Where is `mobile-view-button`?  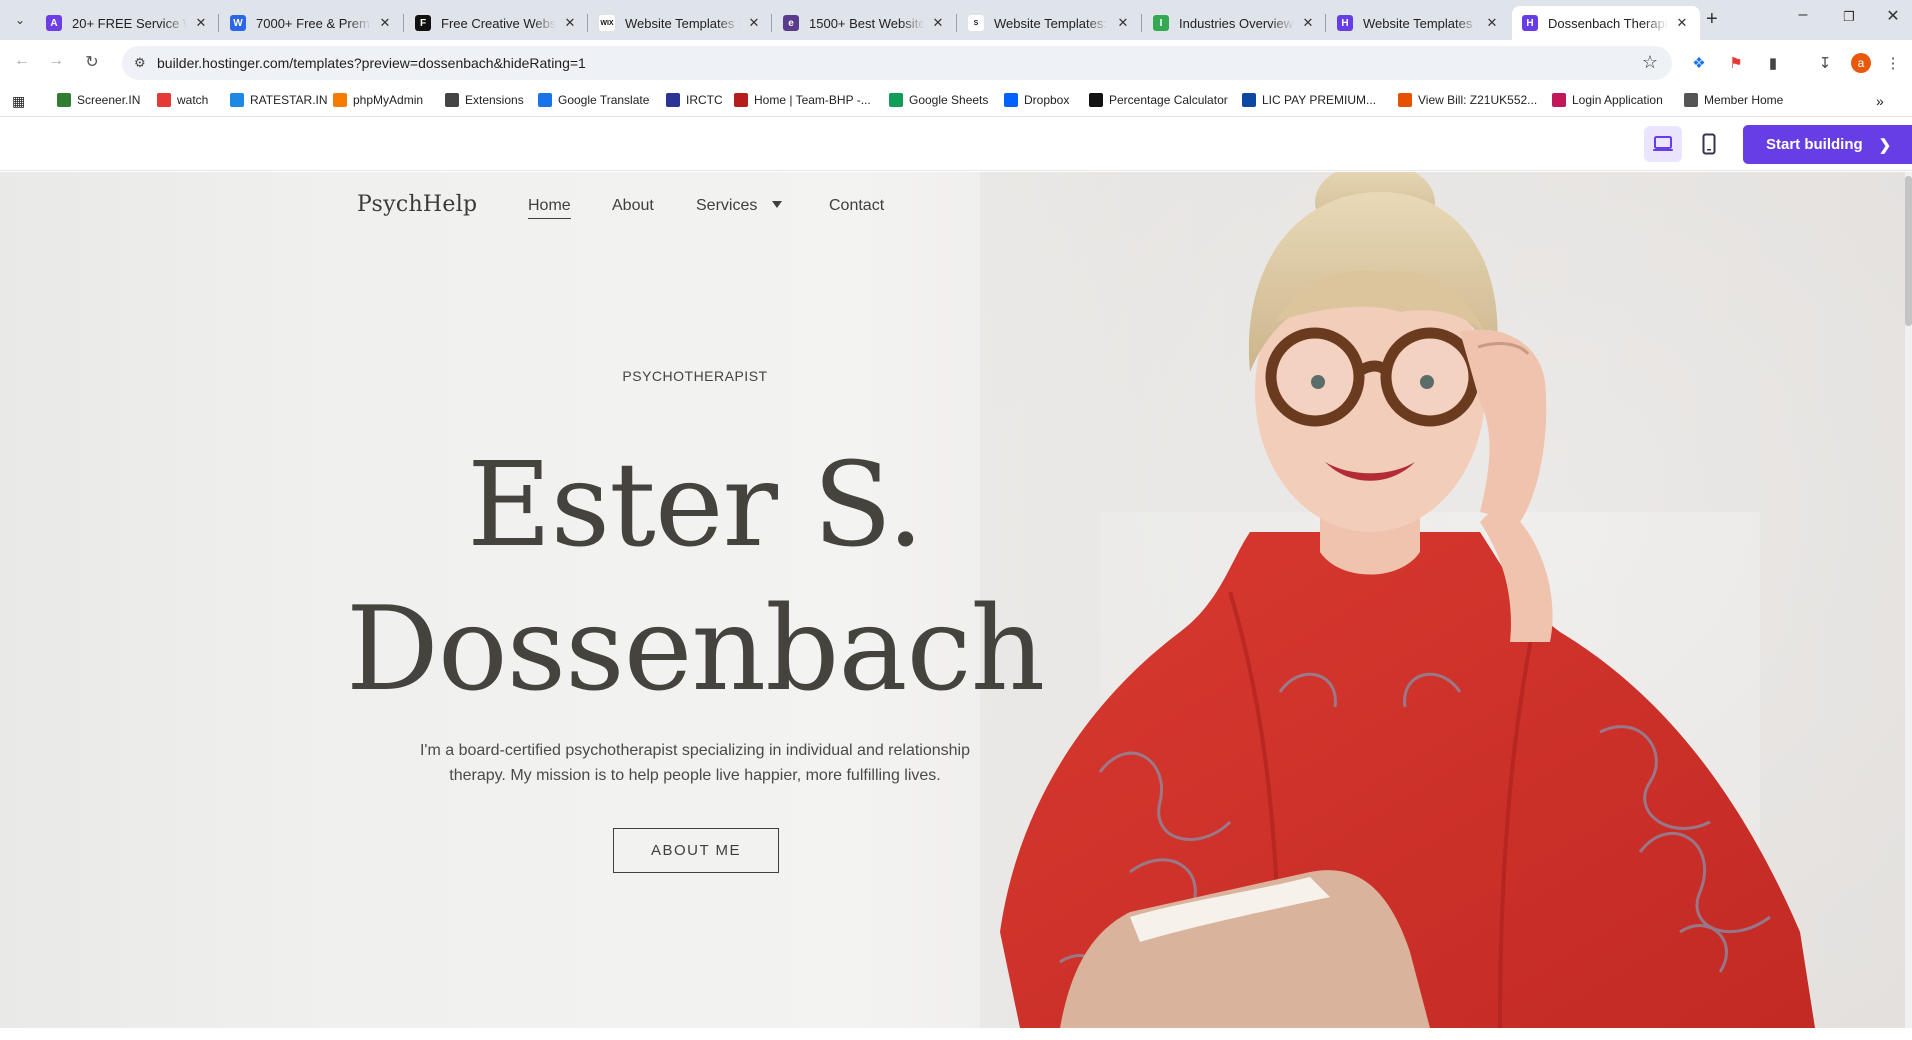 mobile-view-button is located at coordinates (1709, 144).